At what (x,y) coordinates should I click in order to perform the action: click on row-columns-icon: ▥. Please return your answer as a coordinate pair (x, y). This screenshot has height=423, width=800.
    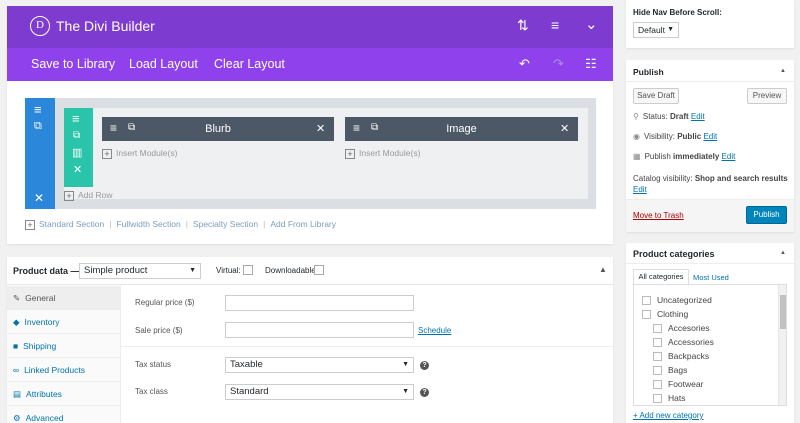
    Looking at the image, I should click on (77, 152).